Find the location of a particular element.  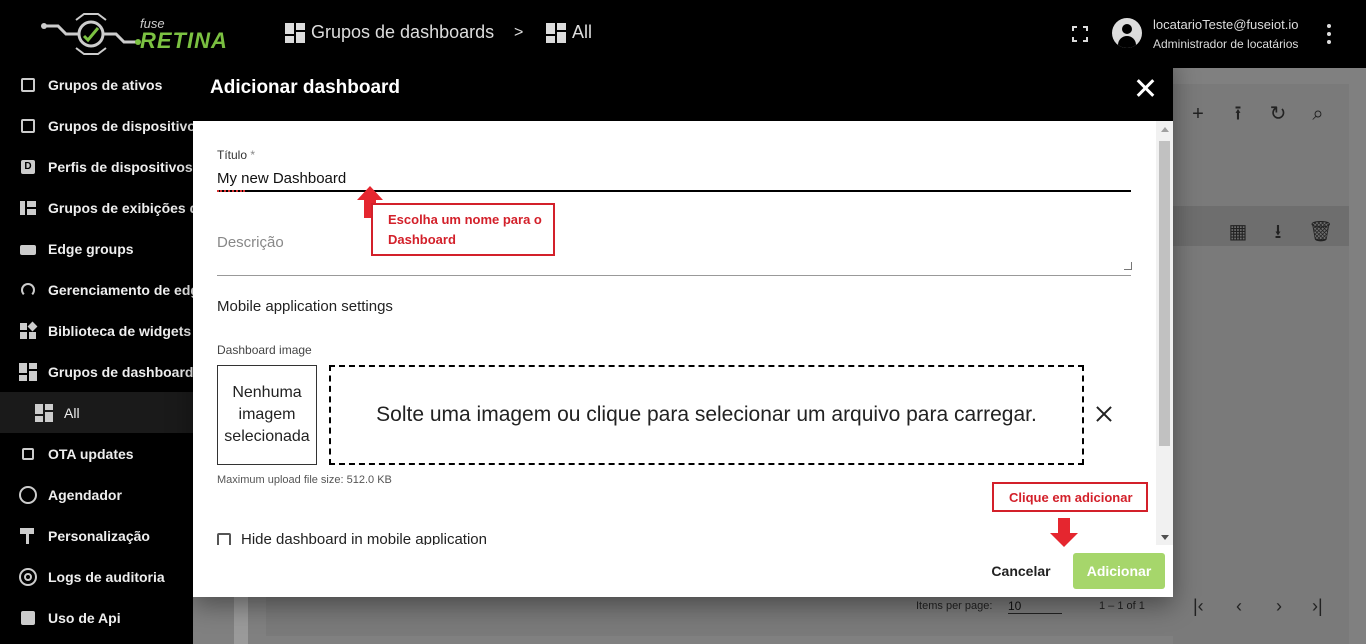

breadcrumb-label: Grupos de dashboards is located at coordinates (403, 32).